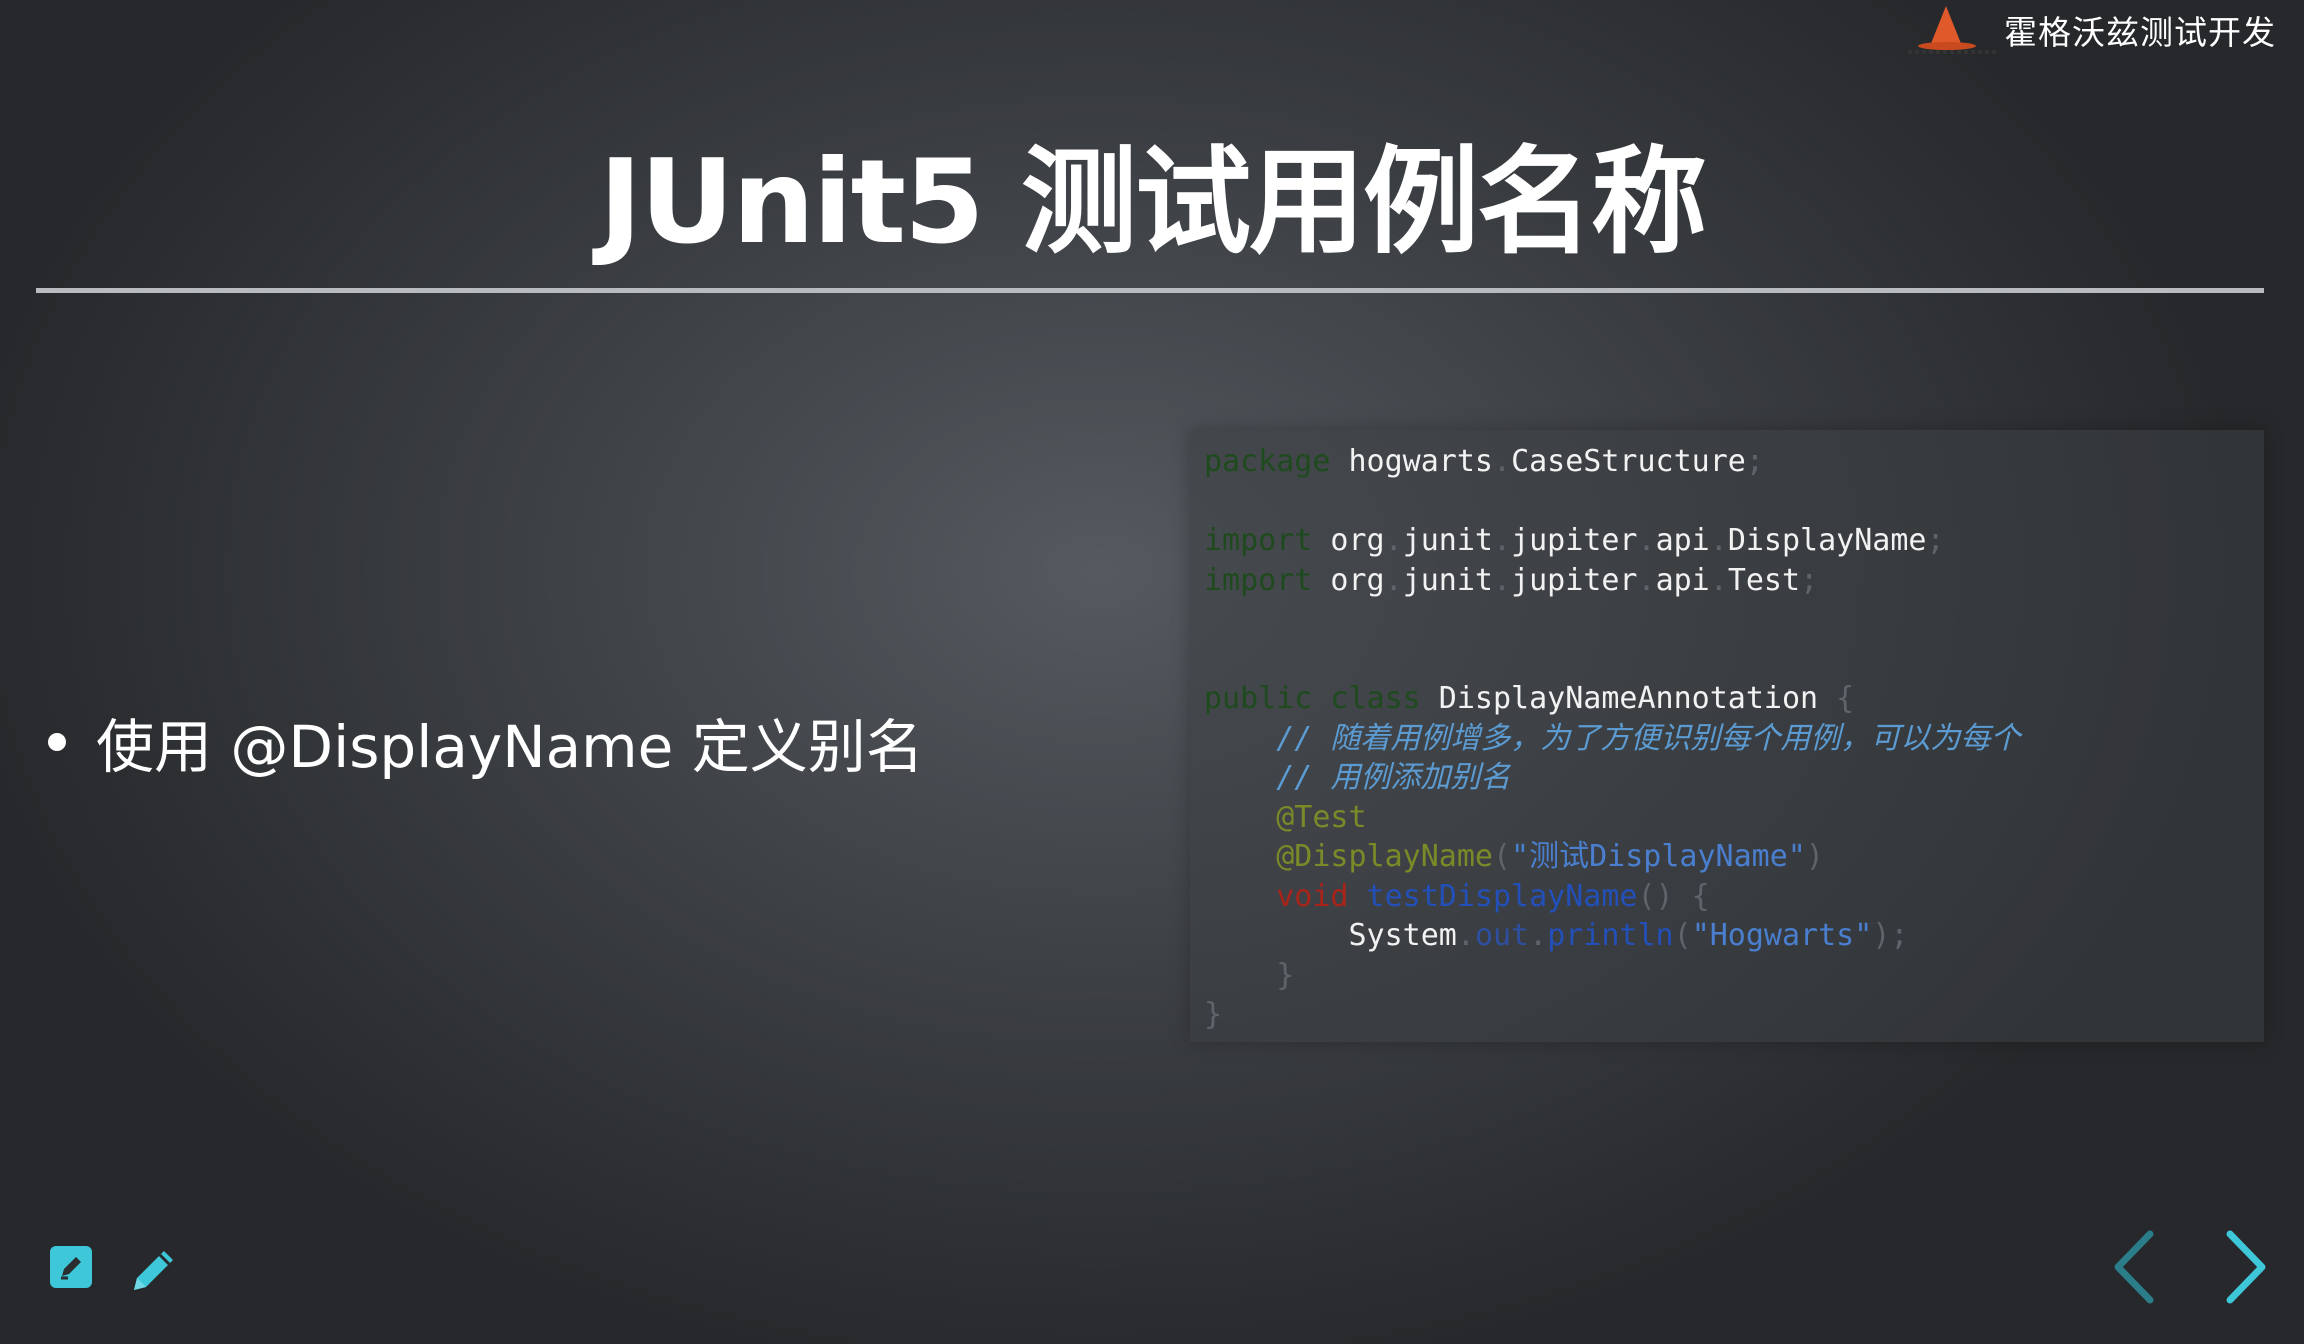 The height and width of the screenshot is (1344, 2304). Describe the element at coordinates (154, 1270) in the screenshot. I see `pencil-icon` at that location.